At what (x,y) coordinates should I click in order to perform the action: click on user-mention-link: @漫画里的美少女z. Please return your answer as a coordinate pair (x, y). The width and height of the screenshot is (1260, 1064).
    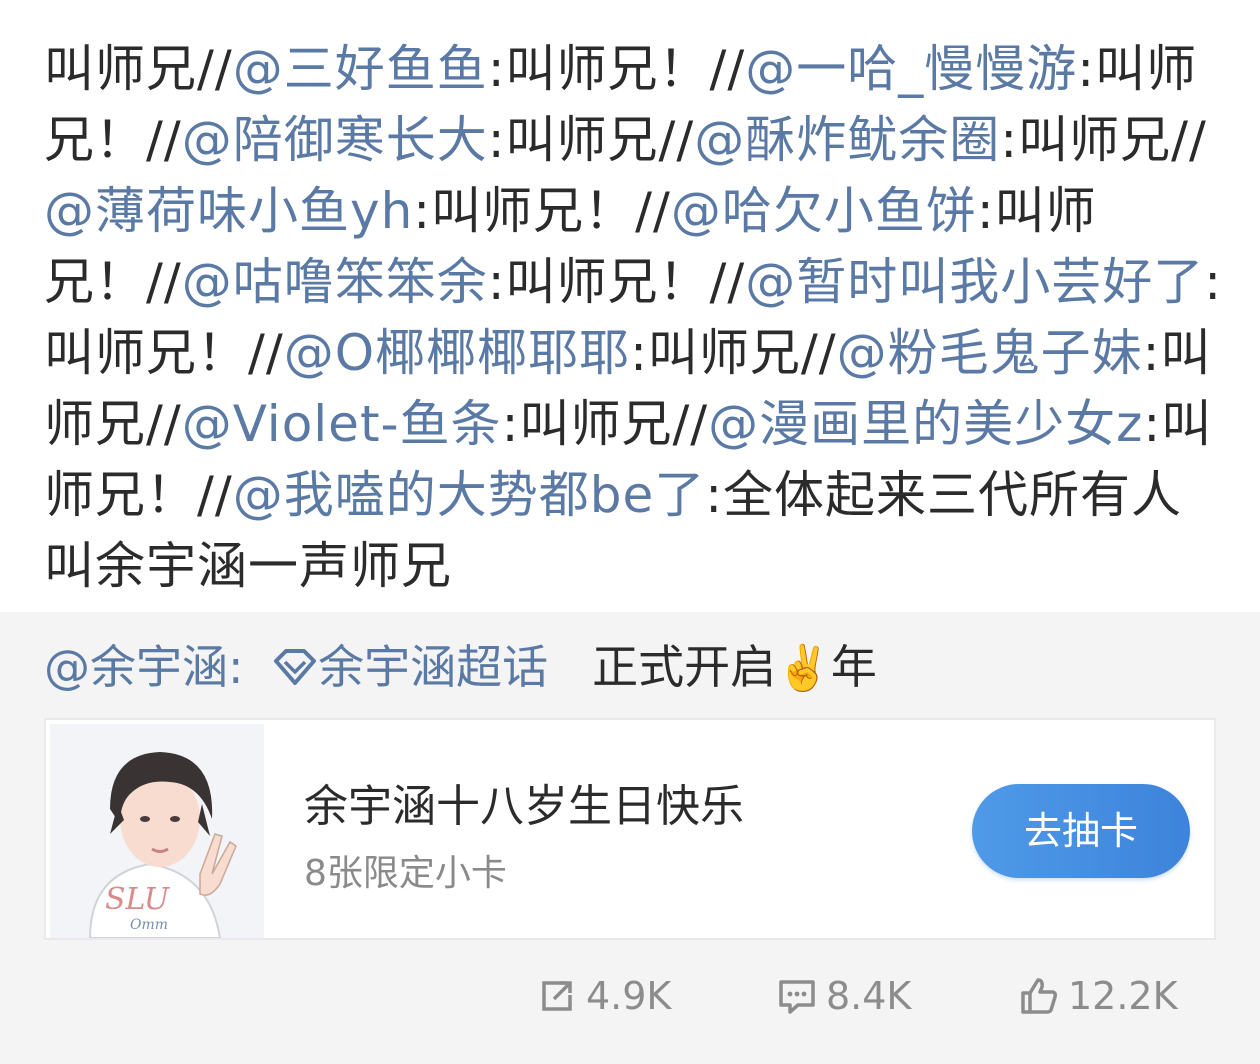
    Looking at the image, I should click on (925, 424).